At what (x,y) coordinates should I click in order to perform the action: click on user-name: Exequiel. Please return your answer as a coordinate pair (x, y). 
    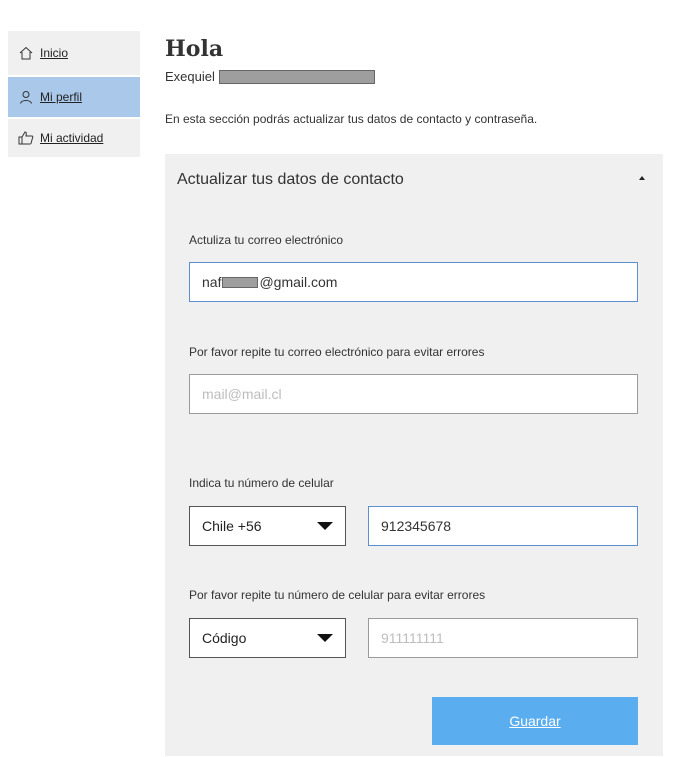
    Looking at the image, I should click on (270, 76).